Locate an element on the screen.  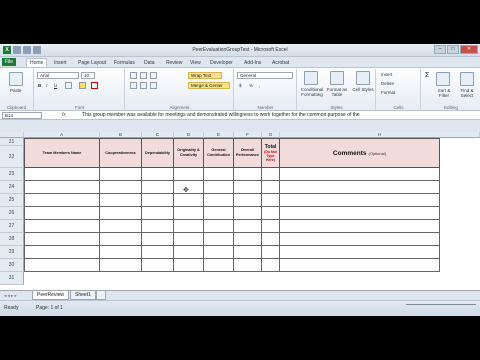
row-header: 27 is located at coordinates (12, 226).